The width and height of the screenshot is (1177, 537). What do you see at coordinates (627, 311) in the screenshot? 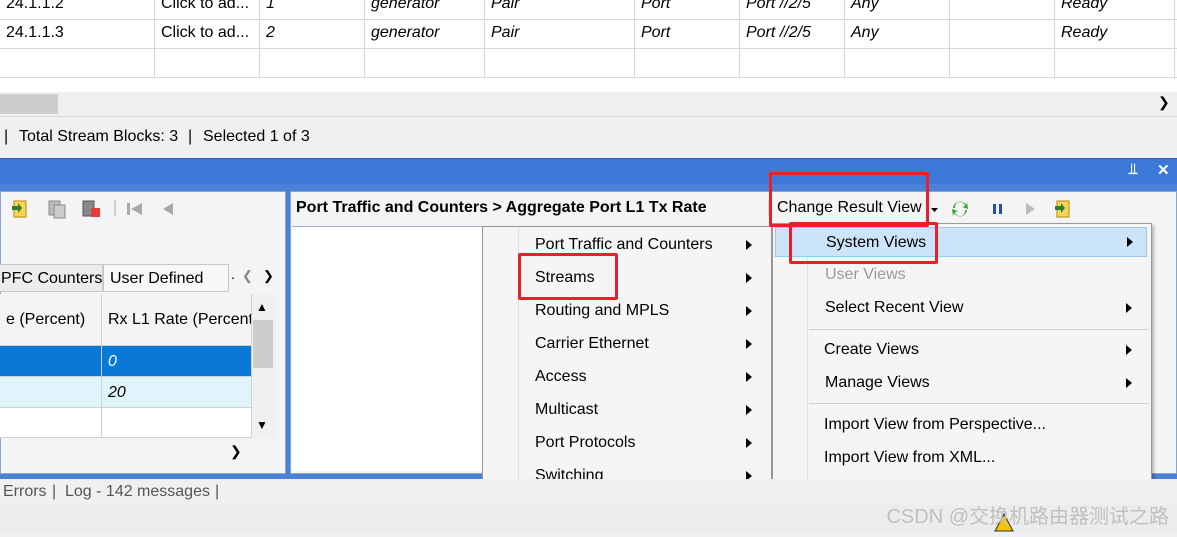
I see `menu-item-routing-mpls: Routing and MPLS` at bounding box center [627, 311].